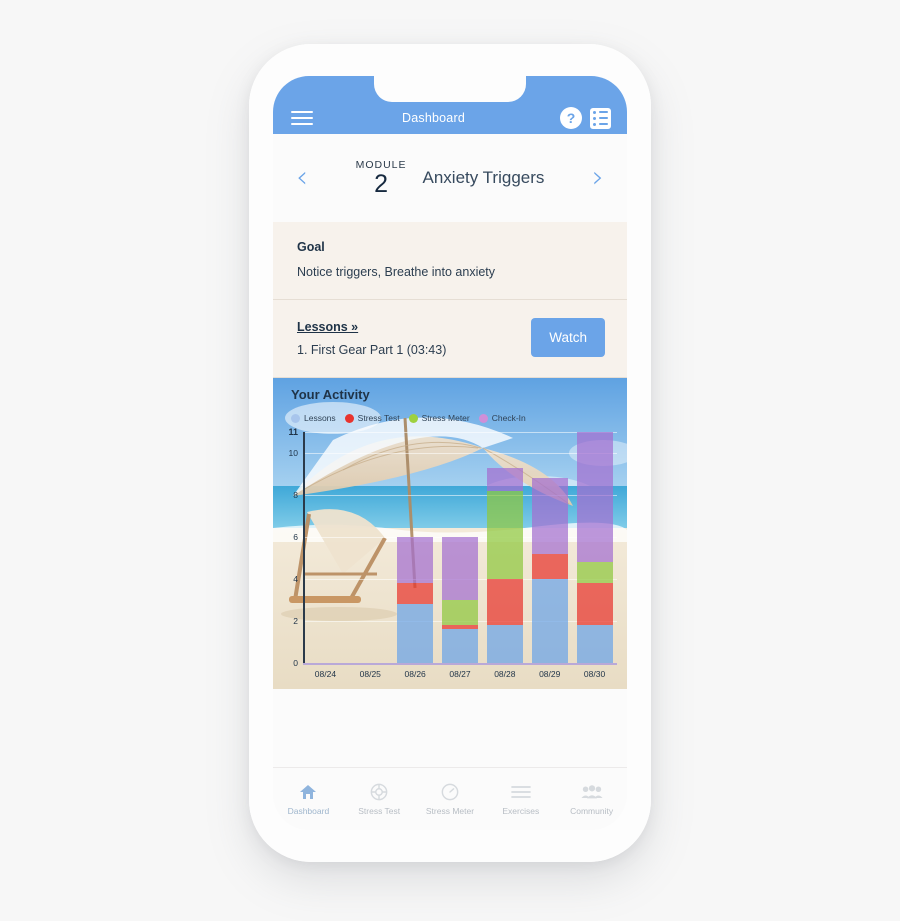 The height and width of the screenshot is (921, 900). What do you see at coordinates (445, 418) in the screenshot?
I see `legend-label: Stress Meter` at bounding box center [445, 418].